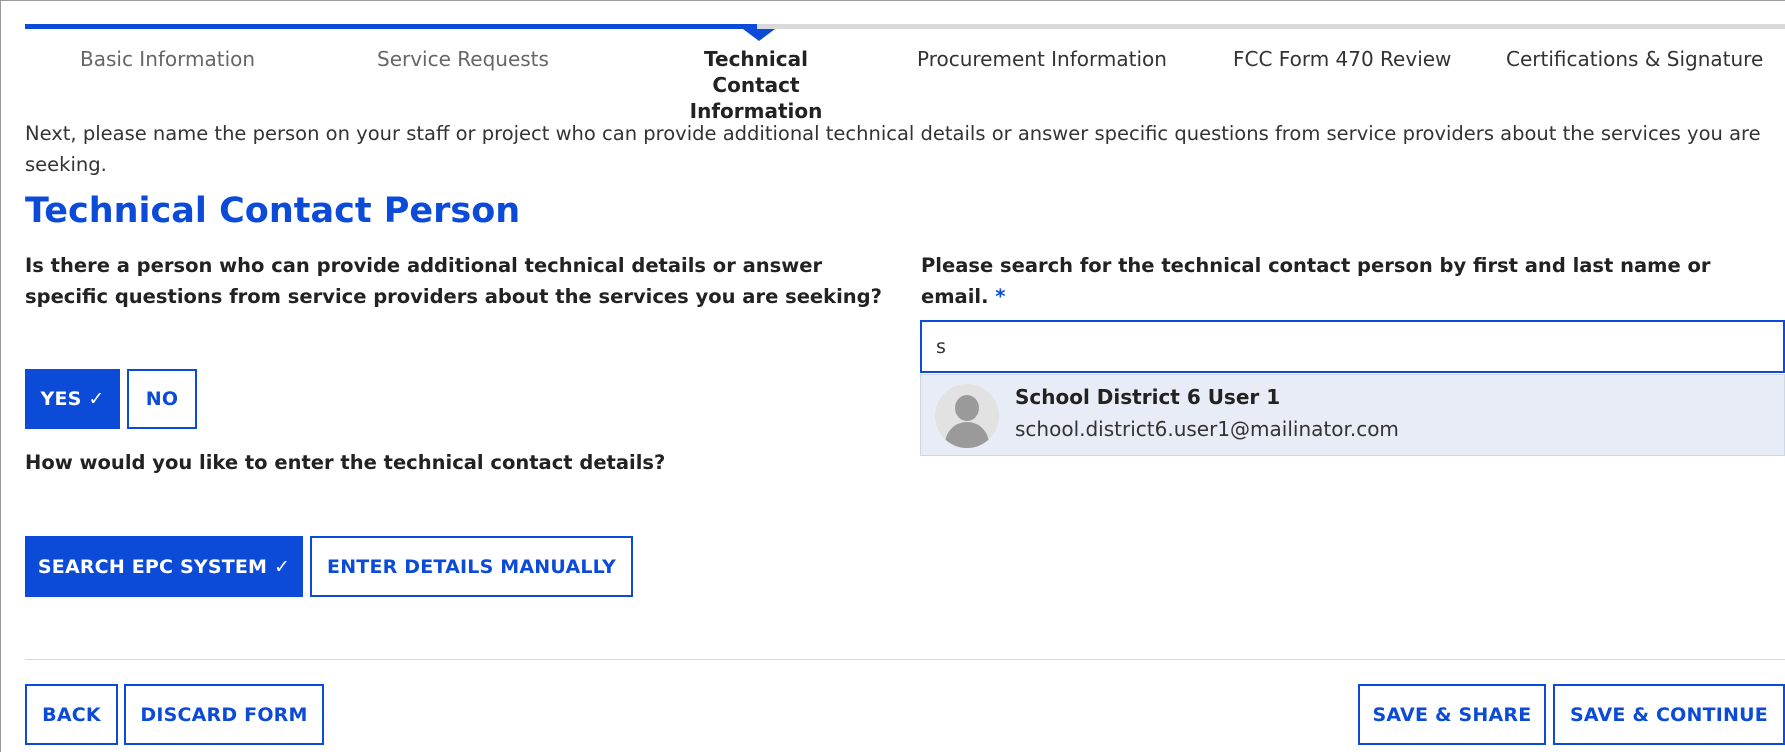  I want to click on contact-search-input, so click(1352, 346).